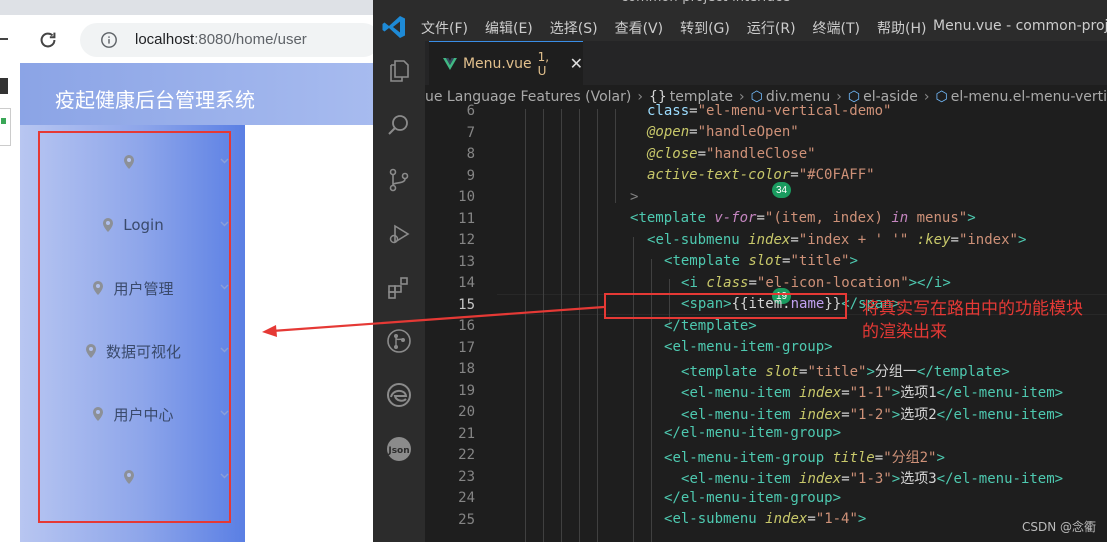  Describe the element at coordinates (466, 326) in the screenshot. I see `line-number: 16` at that location.